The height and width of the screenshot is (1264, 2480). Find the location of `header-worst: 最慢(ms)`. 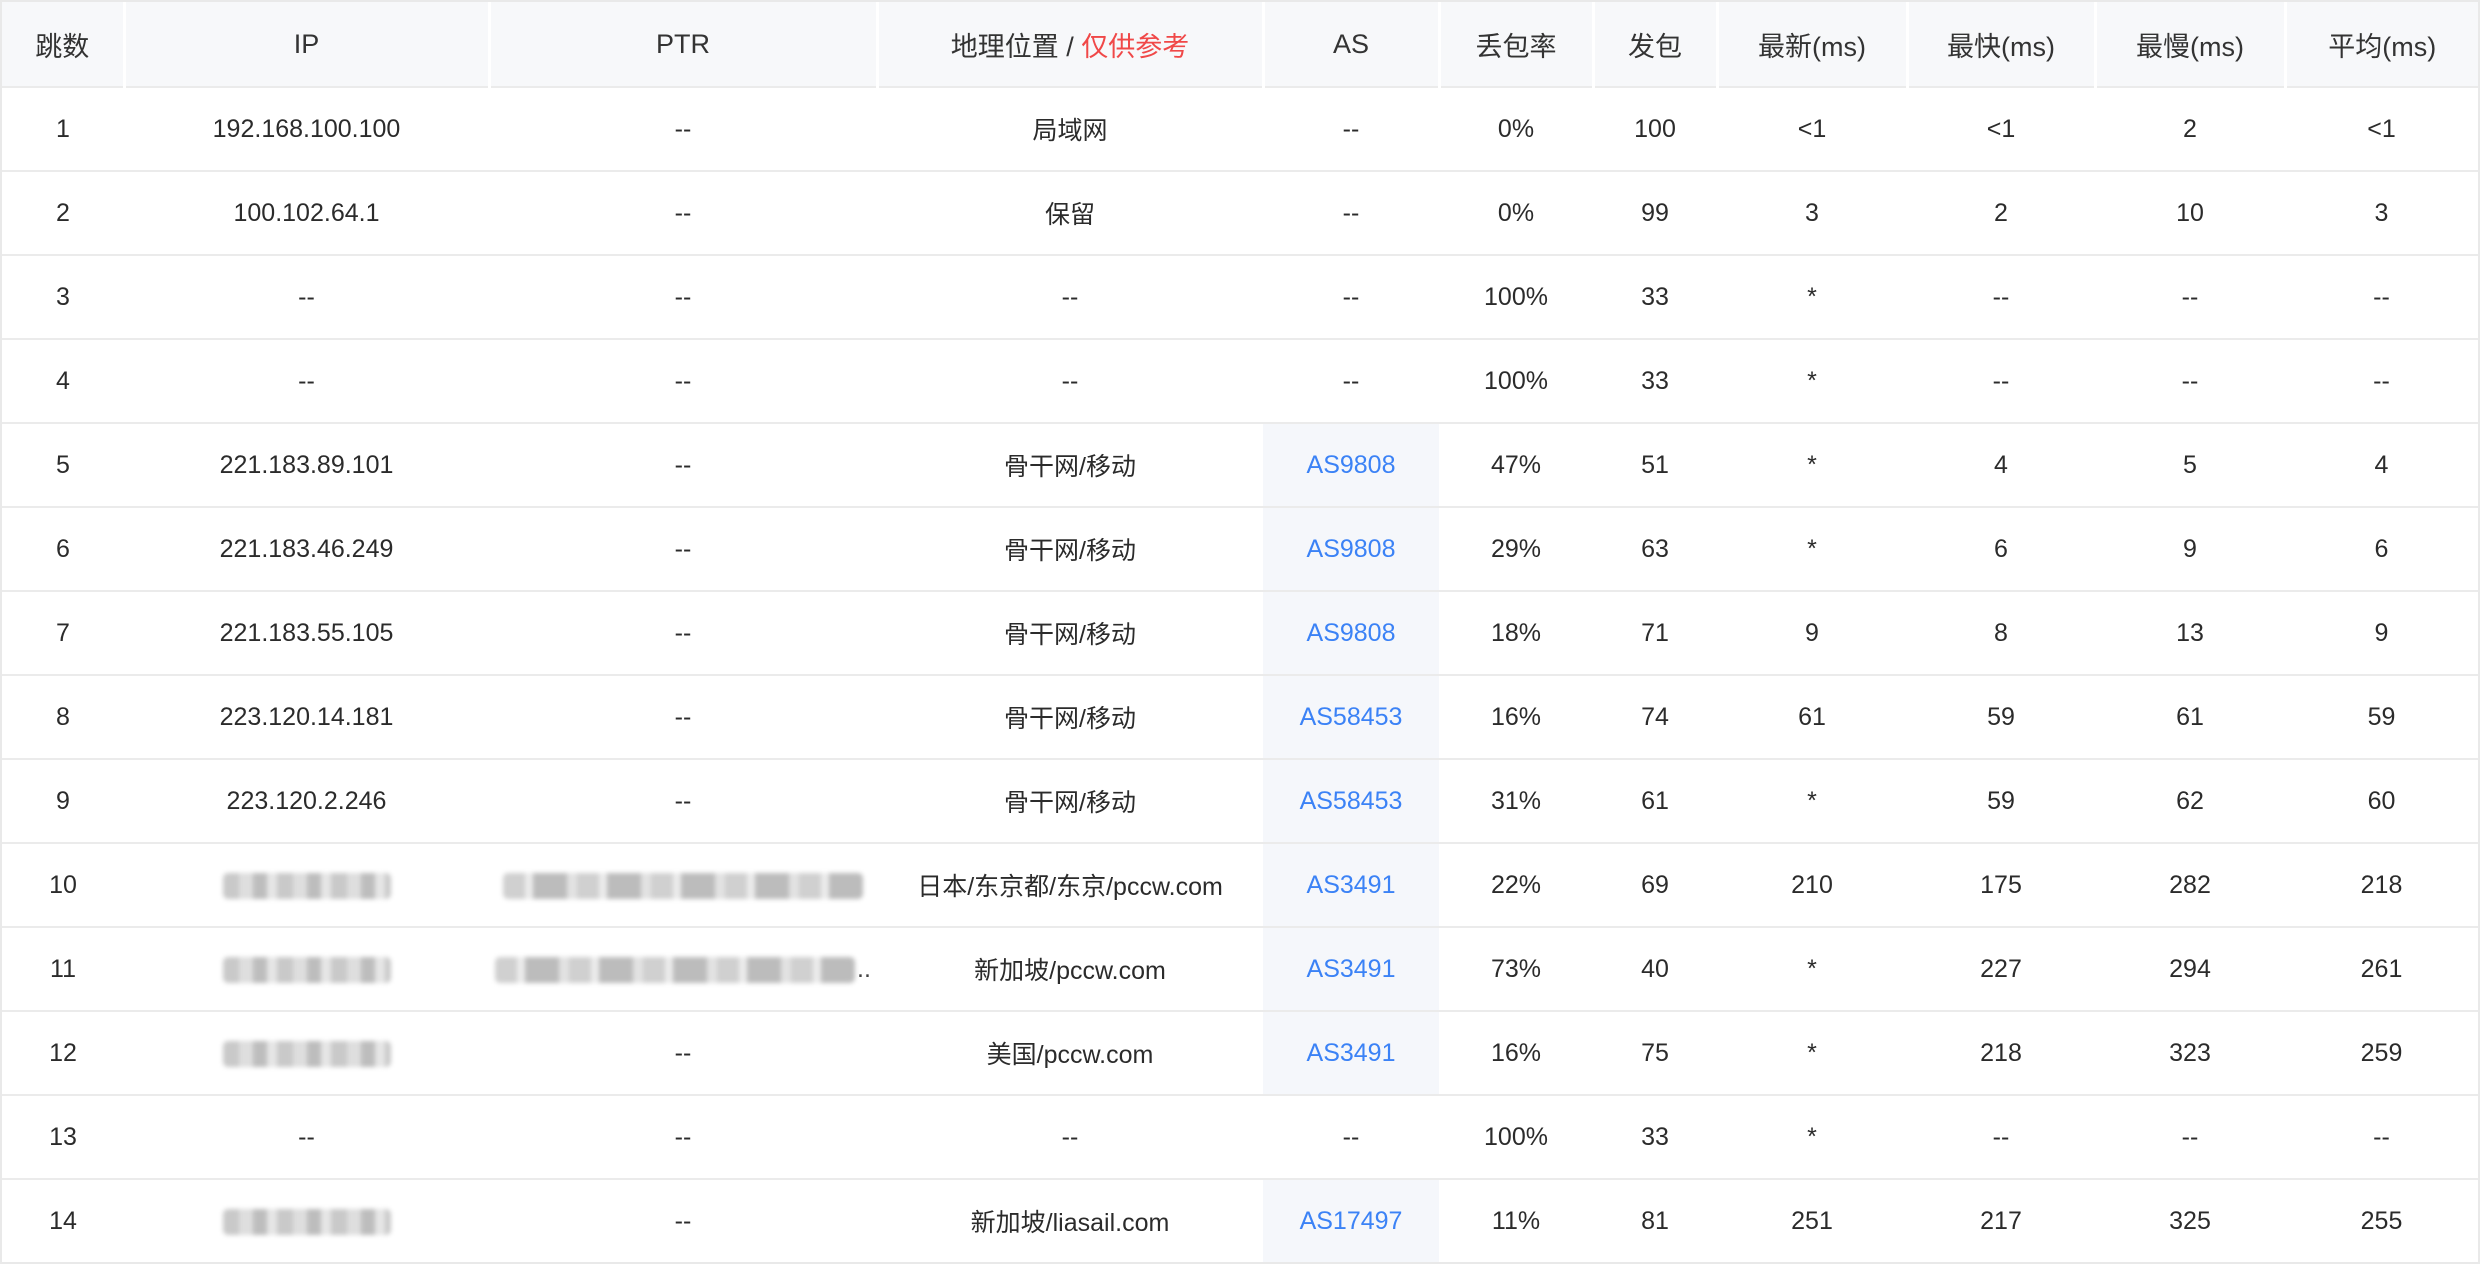

header-worst: 最慢(ms) is located at coordinates (2191, 45).